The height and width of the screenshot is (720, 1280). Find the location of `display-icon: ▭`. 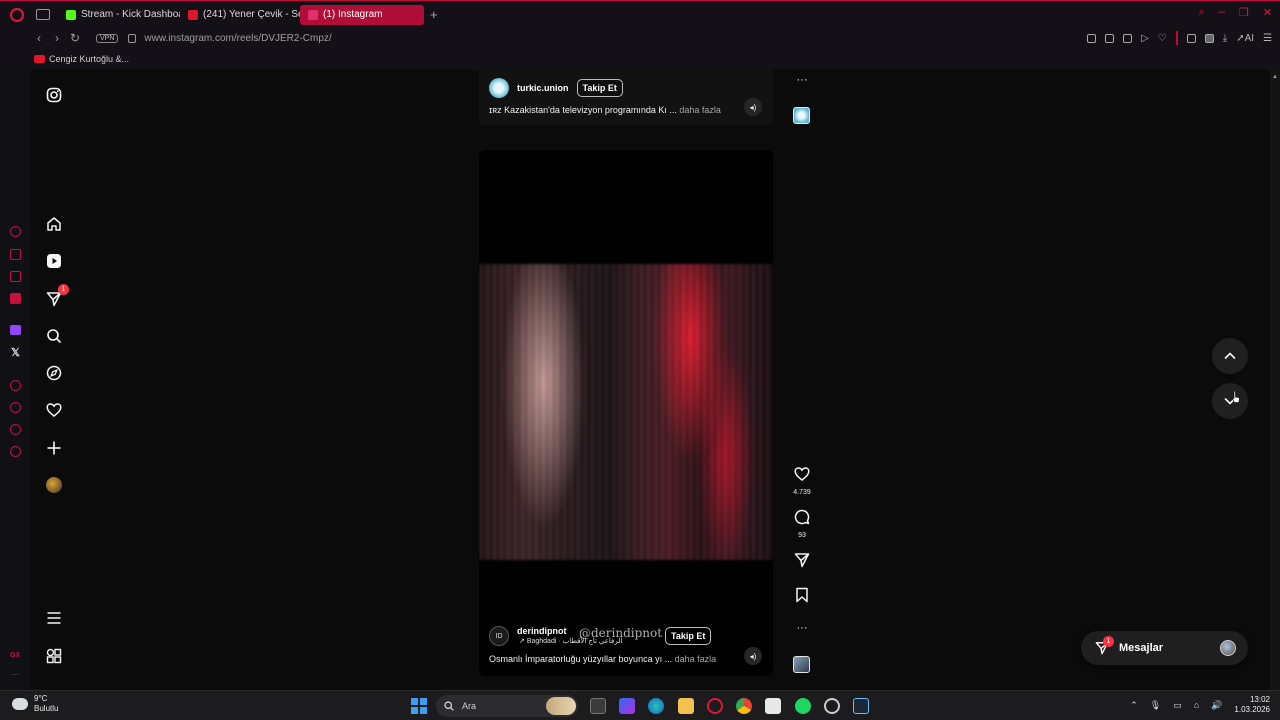

display-icon: ▭ is located at coordinates (1177, 705).